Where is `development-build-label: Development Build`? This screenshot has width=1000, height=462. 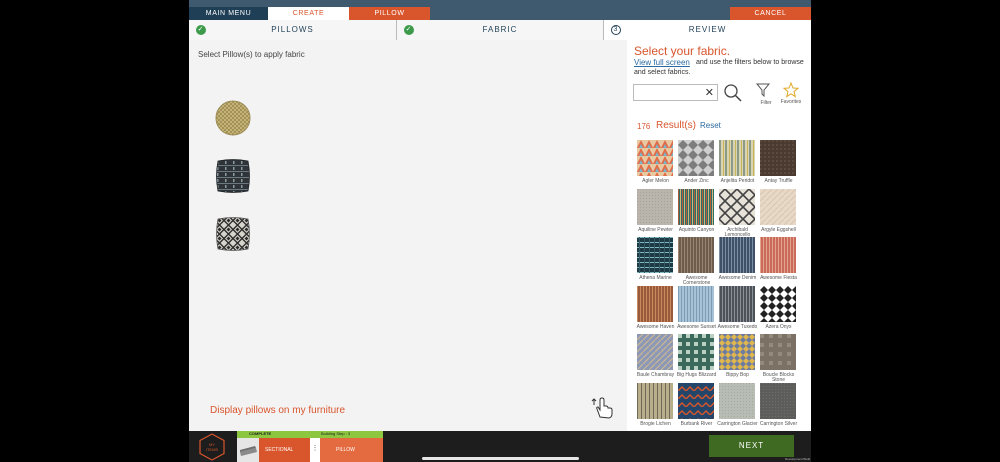 development-build-label: Development Build is located at coordinates (798, 459).